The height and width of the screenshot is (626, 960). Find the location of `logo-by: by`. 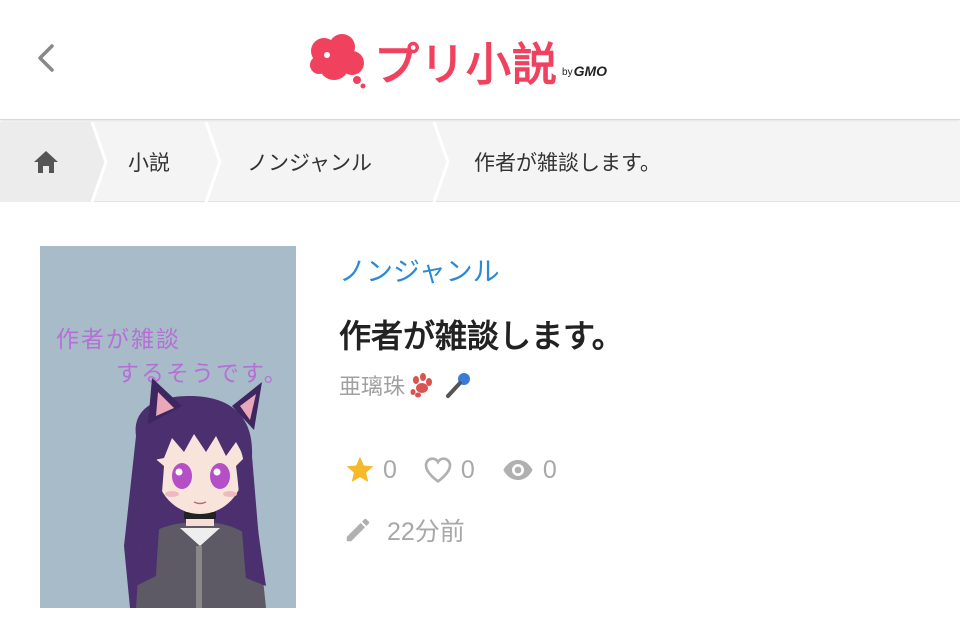

logo-by: by is located at coordinates (567, 72).